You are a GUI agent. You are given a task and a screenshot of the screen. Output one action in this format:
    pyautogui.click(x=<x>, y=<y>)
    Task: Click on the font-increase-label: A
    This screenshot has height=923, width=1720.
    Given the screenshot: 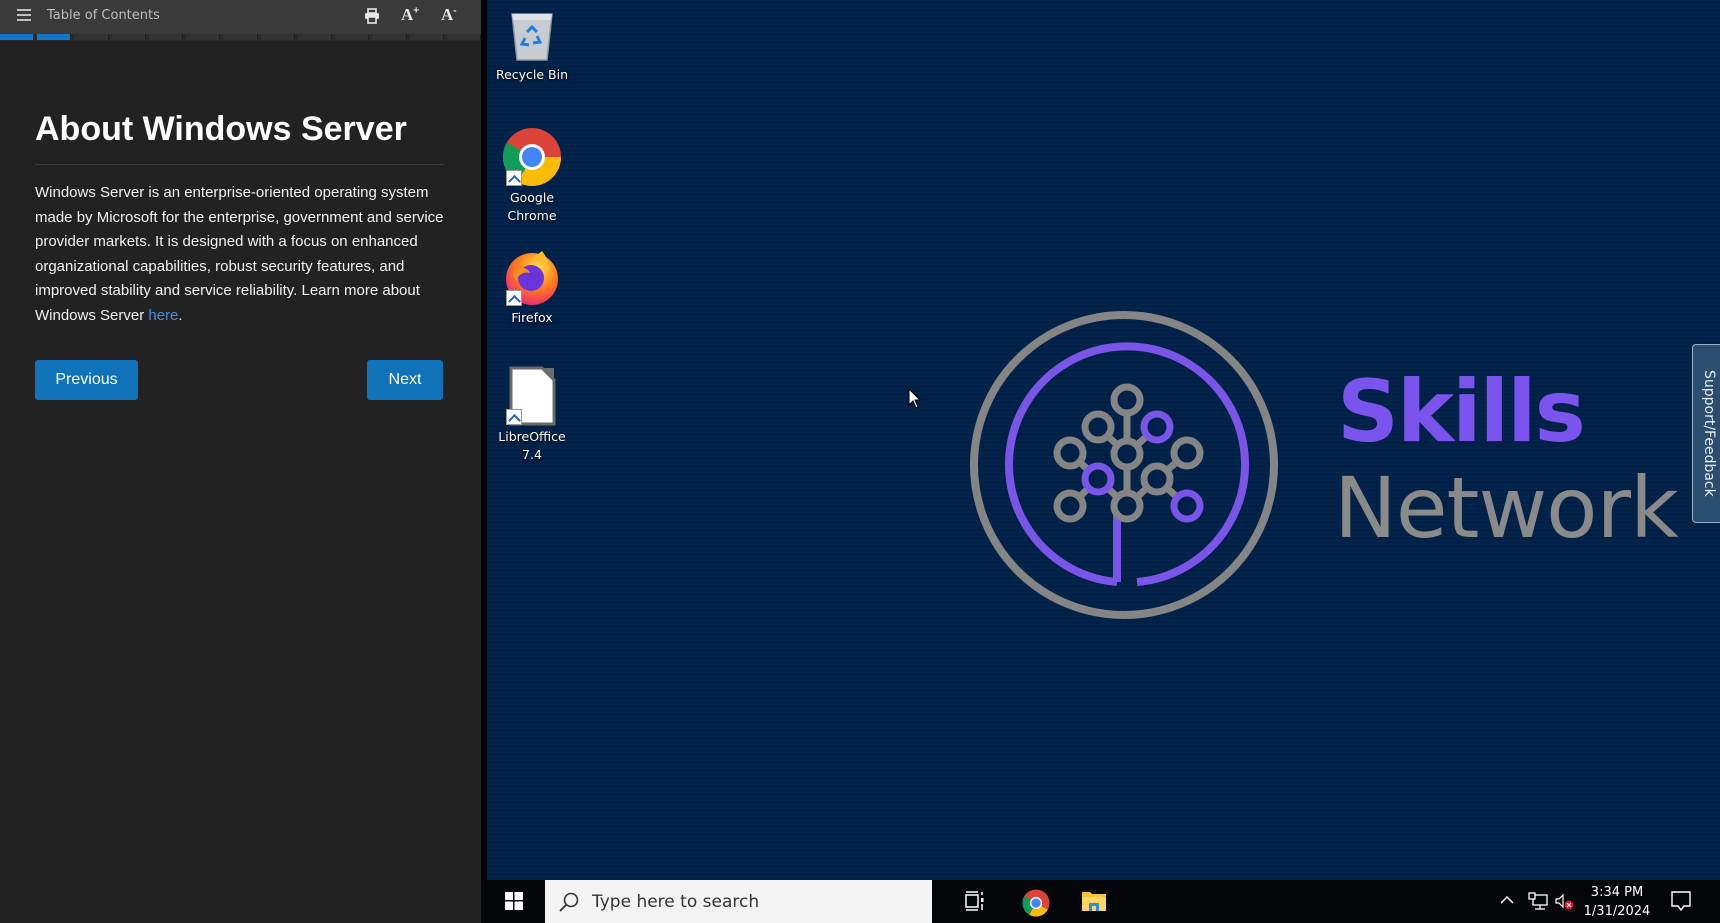 What is the action you would take?
    pyautogui.click(x=407, y=14)
    